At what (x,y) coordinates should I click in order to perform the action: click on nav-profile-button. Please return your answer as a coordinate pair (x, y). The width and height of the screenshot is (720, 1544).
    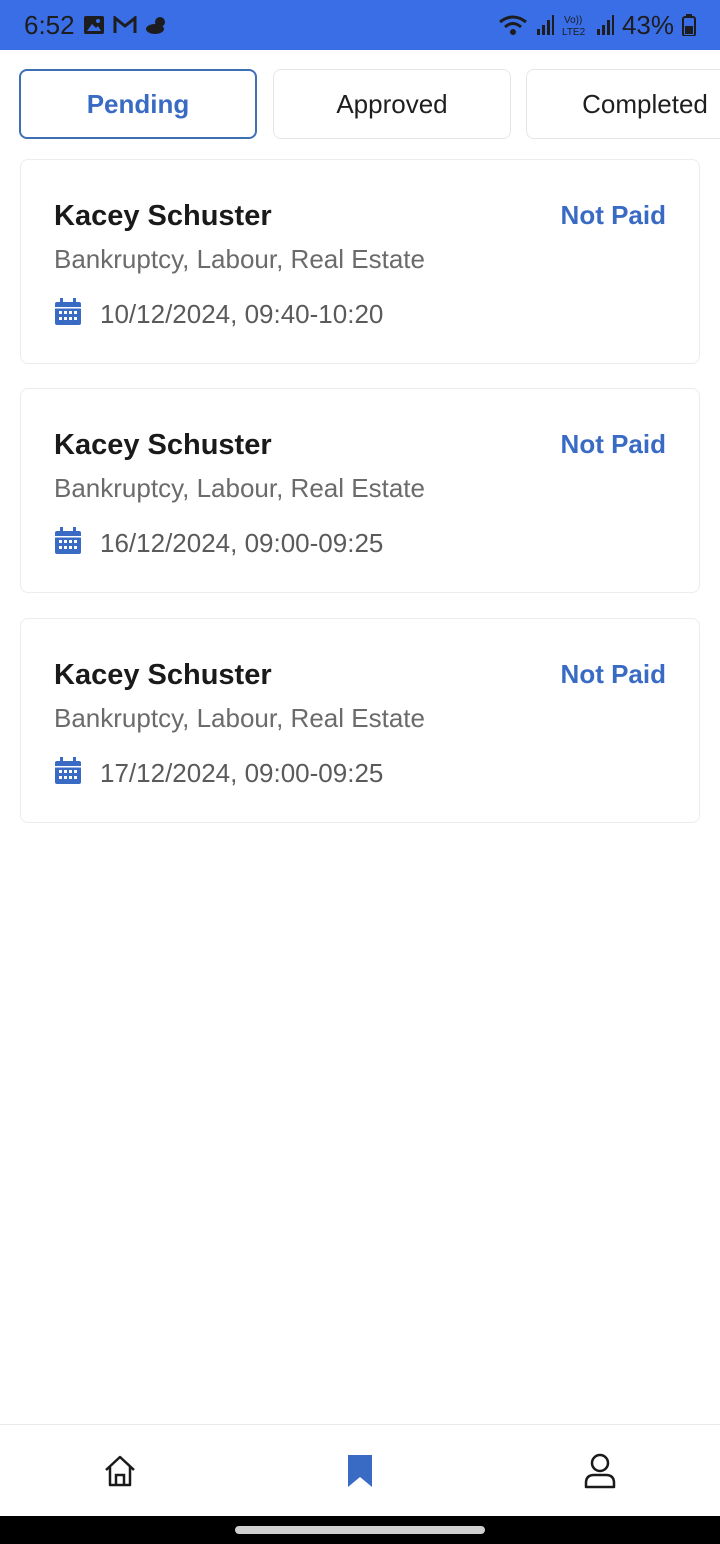
    Looking at the image, I should click on (600, 1473).